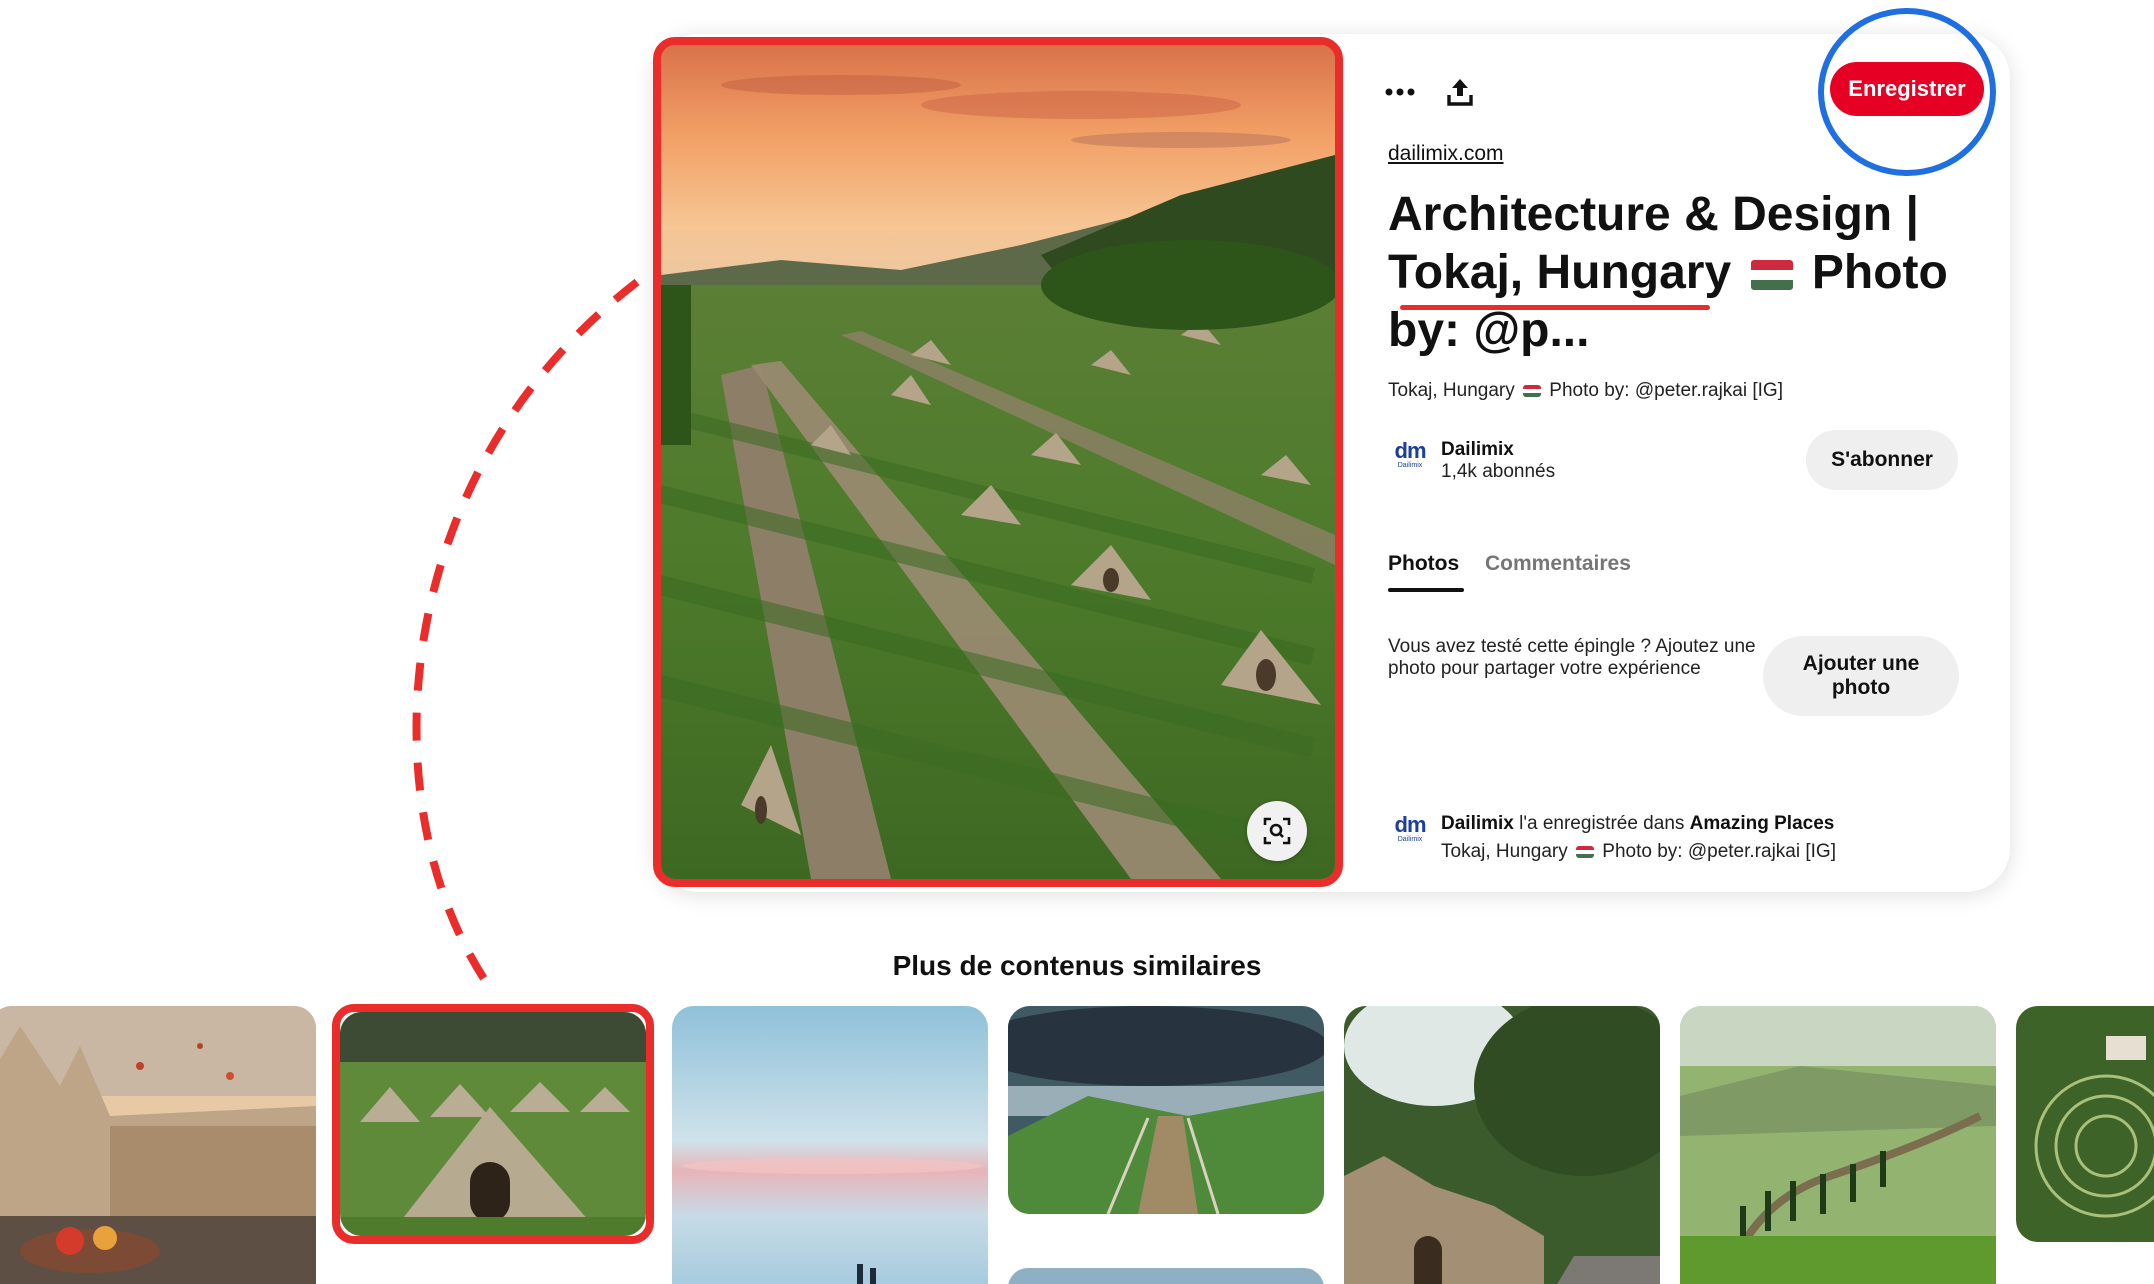  What do you see at coordinates (1504, 851) in the screenshot?
I see `saved-desc-location: Tokaj, Hungary` at bounding box center [1504, 851].